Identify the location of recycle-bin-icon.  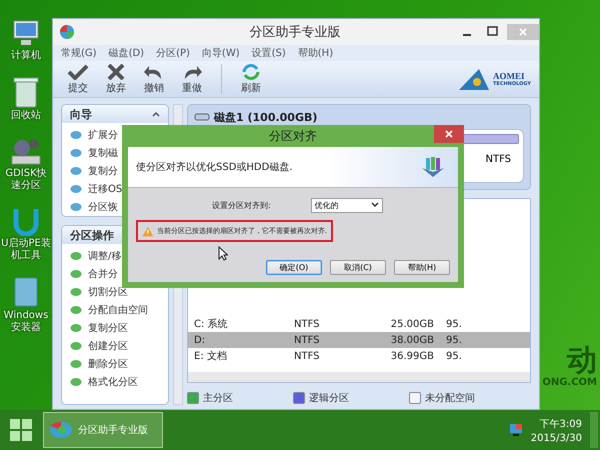
(26, 92).